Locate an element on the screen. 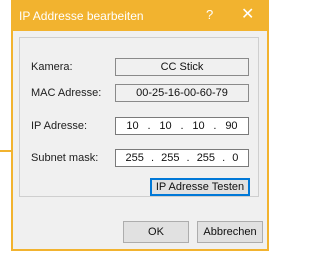  ok-button: OK is located at coordinates (156, 232).